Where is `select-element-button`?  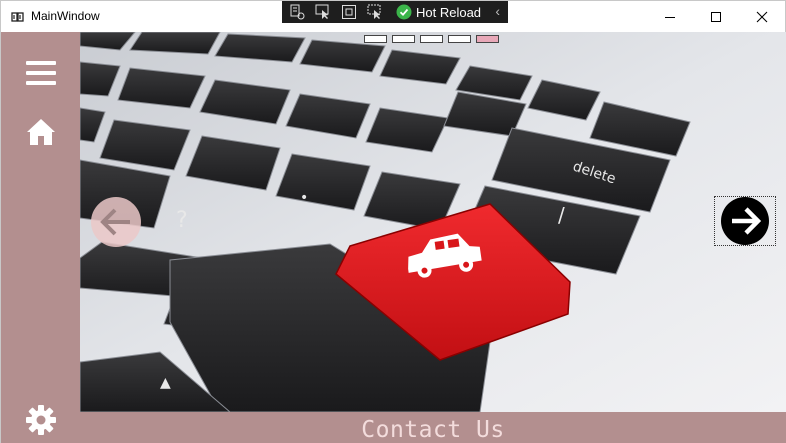
select-element-button is located at coordinates (323, 12).